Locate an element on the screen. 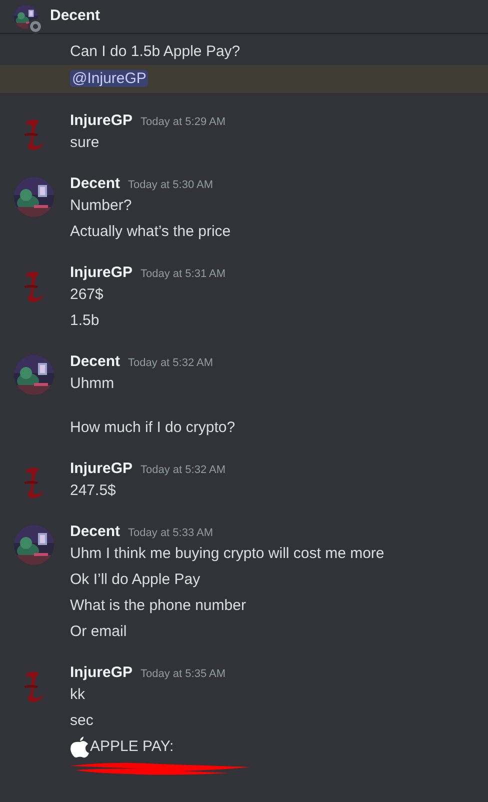 The height and width of the screenshot is (802, 488). message-text: How much if I do crypto? is located at coordinates (153, 428).